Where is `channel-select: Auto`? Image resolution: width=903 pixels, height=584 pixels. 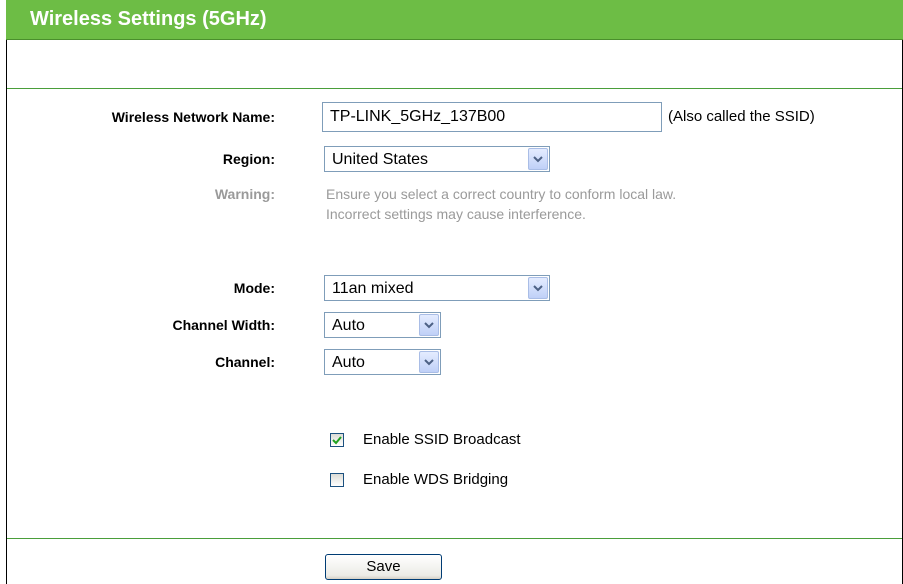
channel-select: Auto is located at coordinates (382, 362).